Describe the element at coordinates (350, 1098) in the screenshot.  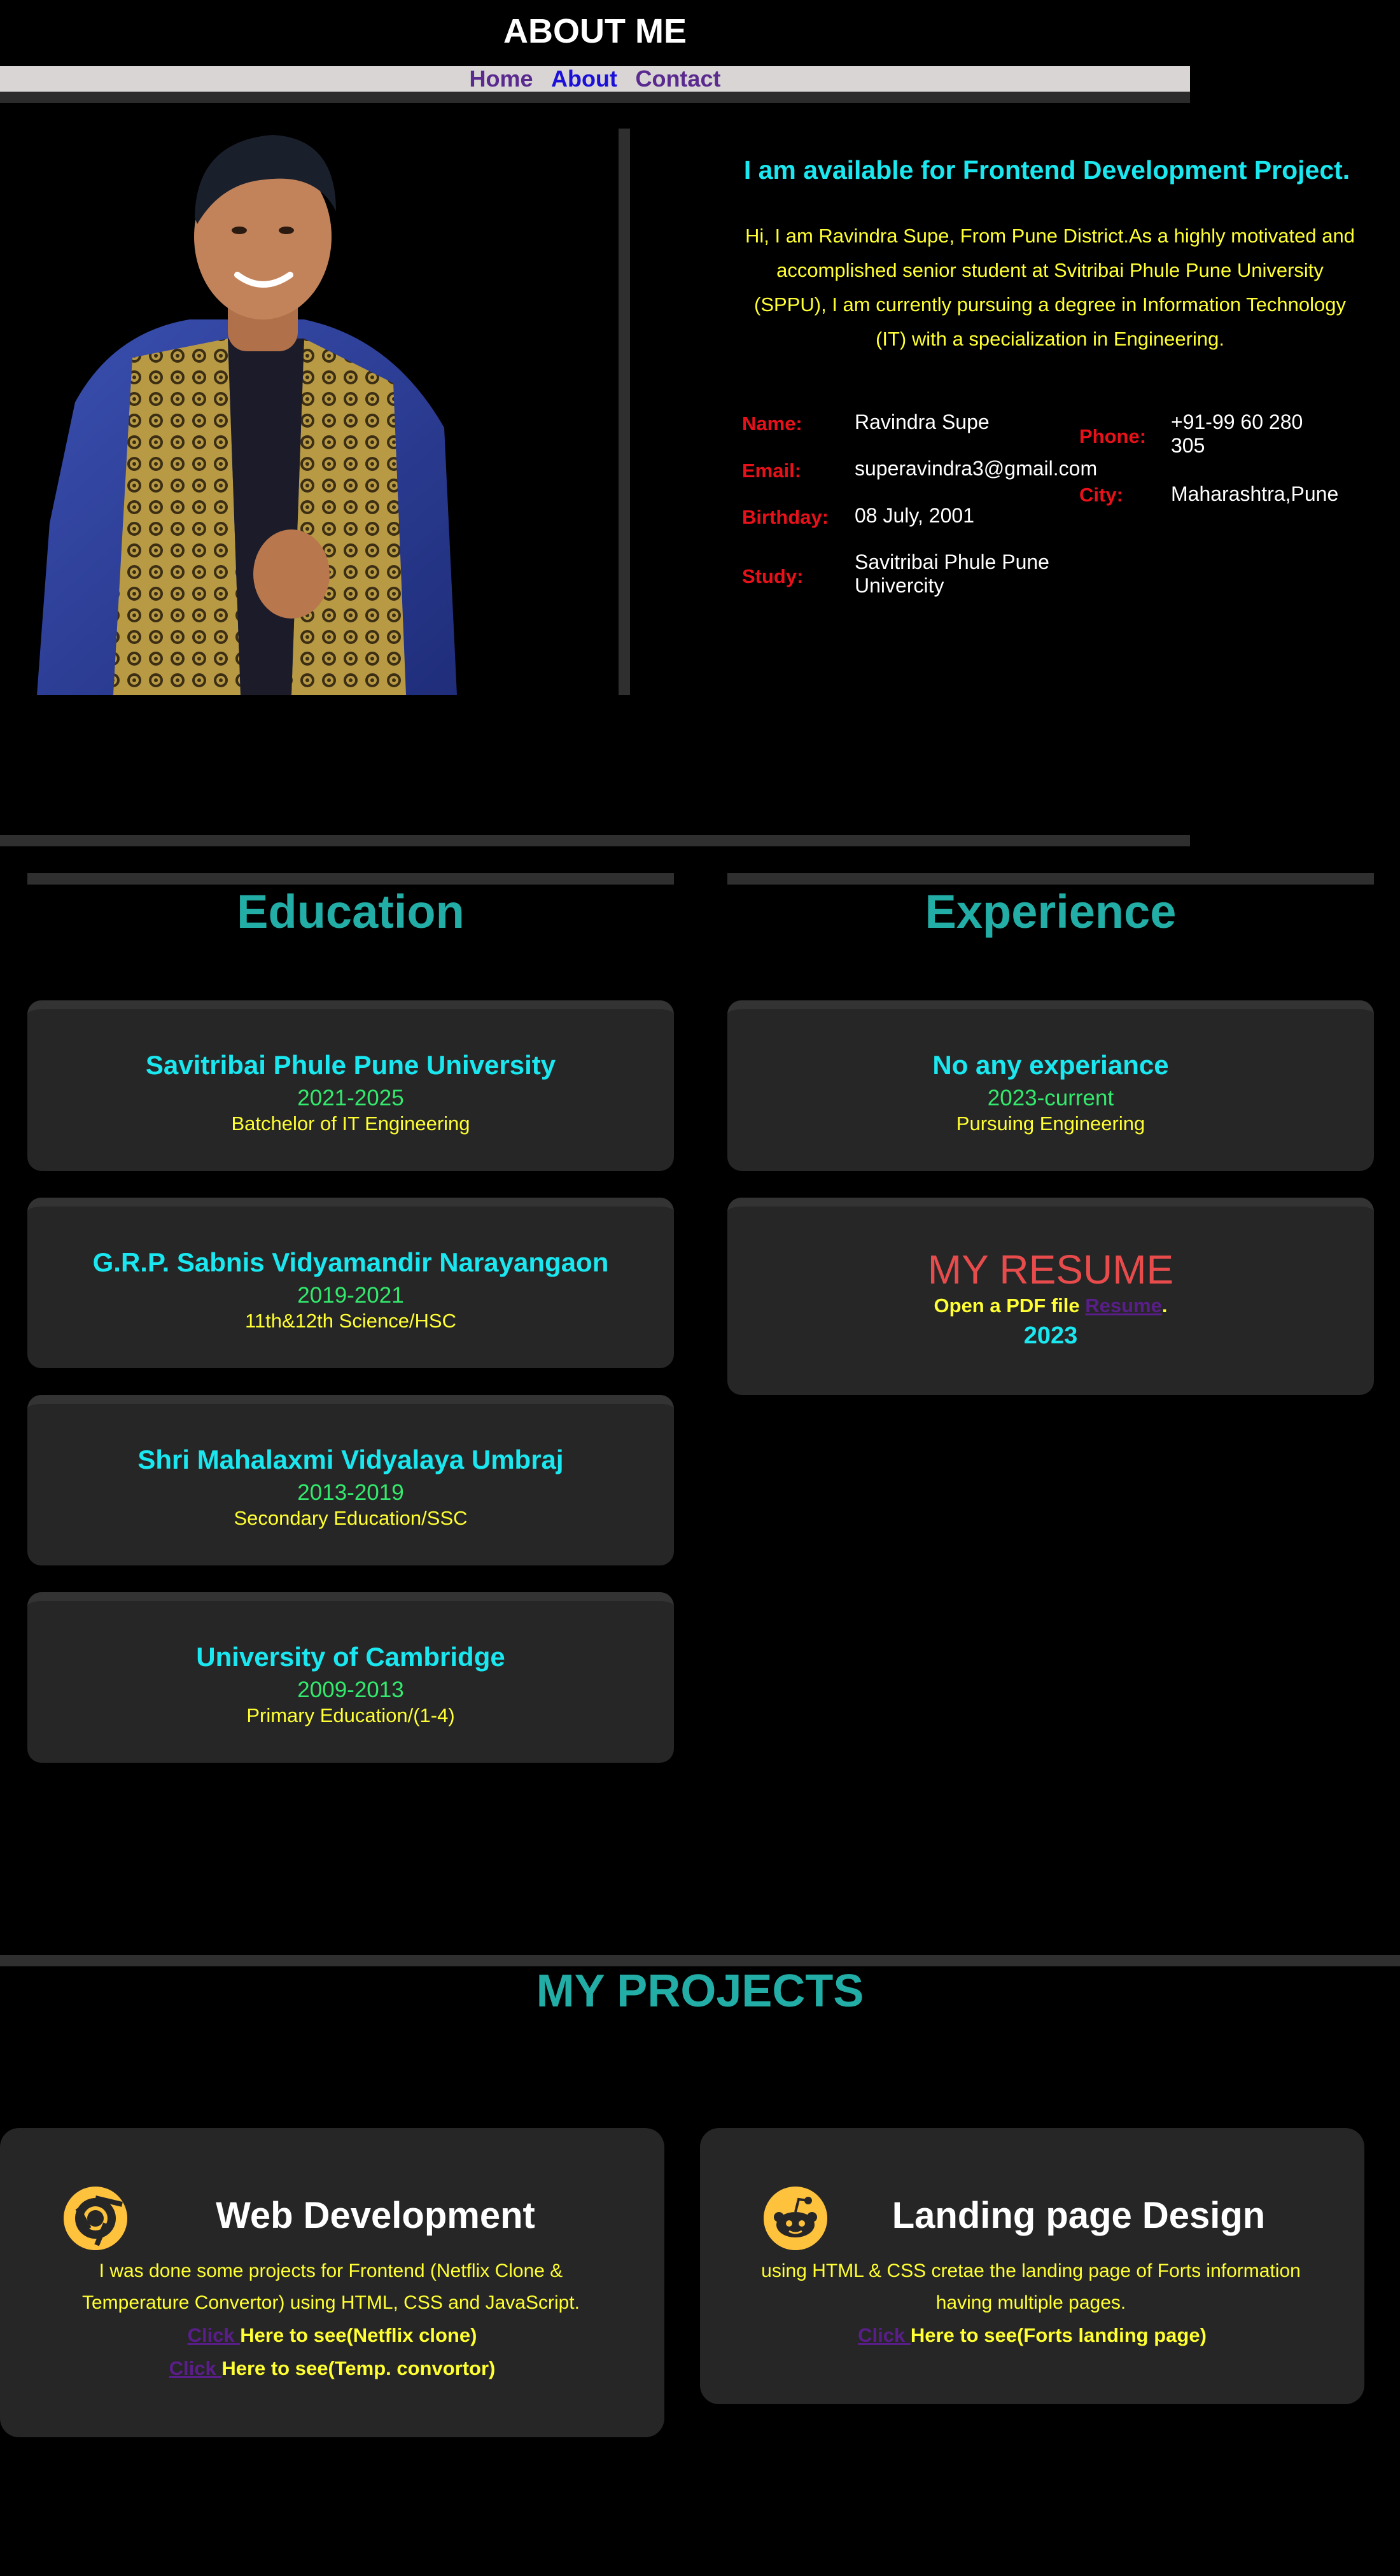
I see `education-years: 2021-2025` at that location.